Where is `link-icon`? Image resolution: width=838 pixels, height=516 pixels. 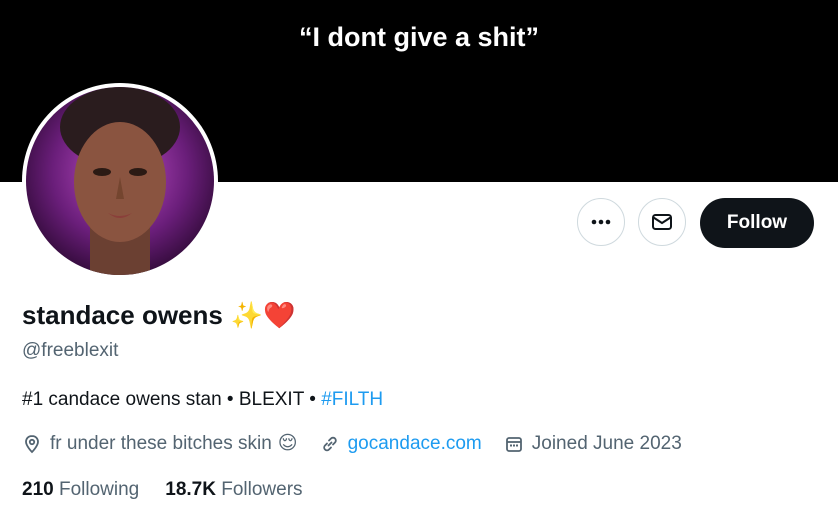 link-icon is located at coordinates (329, 443).